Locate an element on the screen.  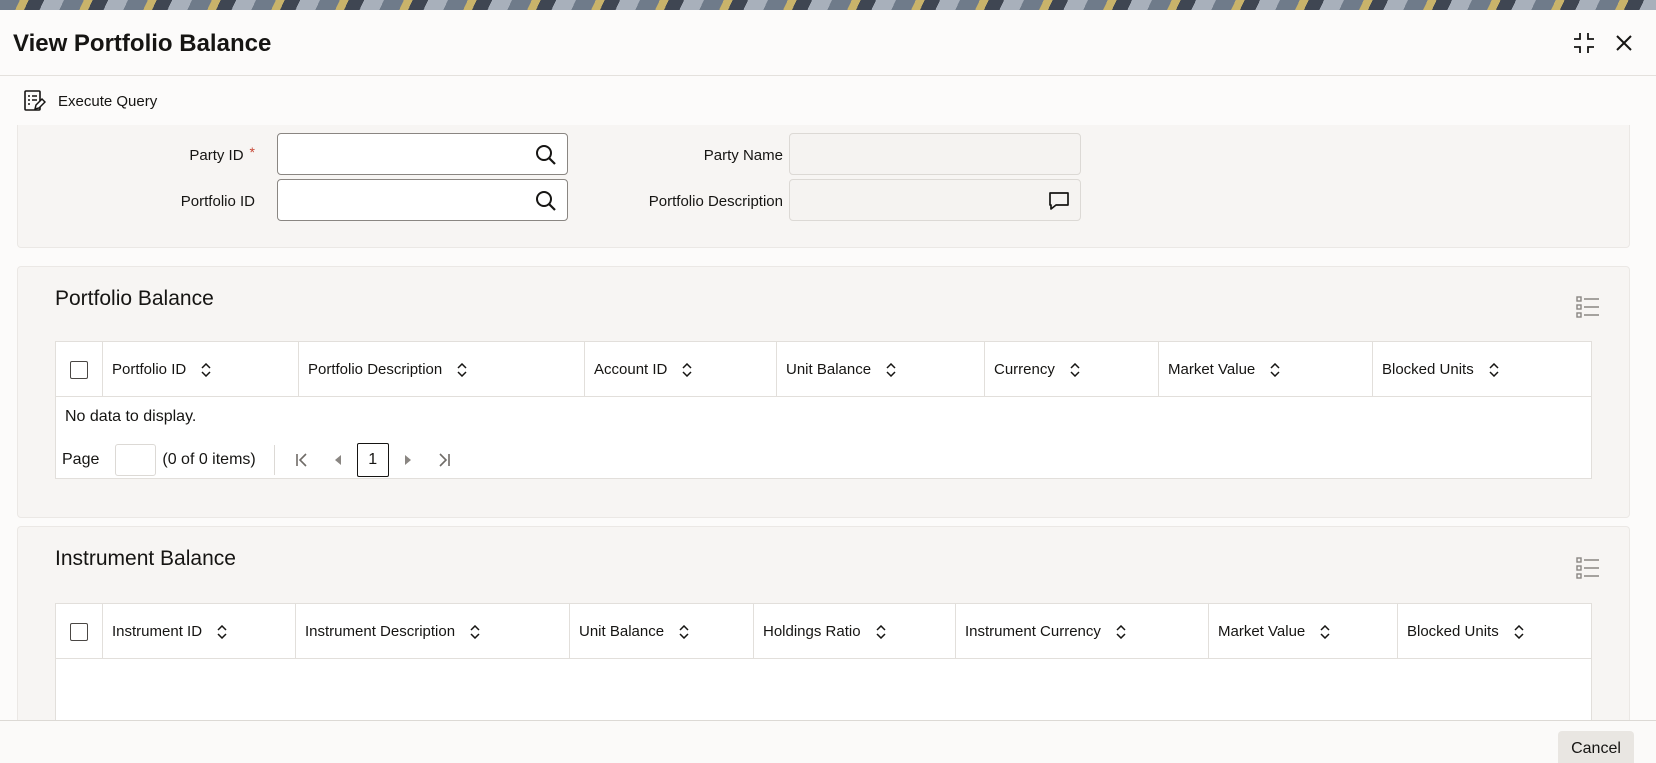
portfolio-id-field is located at coordinates (422, 200).